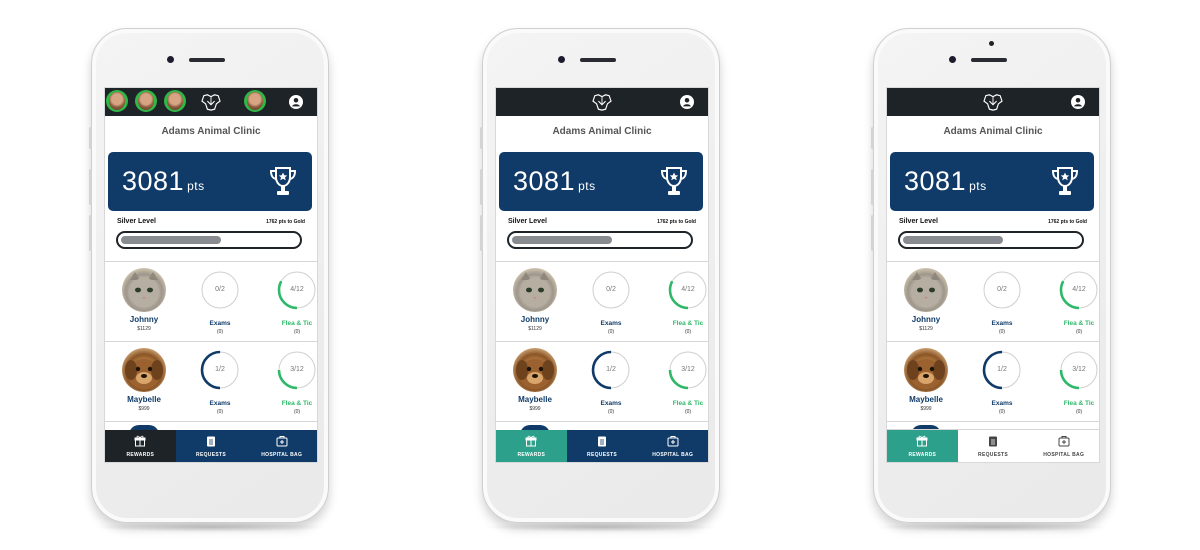  What do you see at coordinates (285, 222) in the screenshot?
I see `next-level-text: 1762 pts to Gold` at bounding box center [285, 222].